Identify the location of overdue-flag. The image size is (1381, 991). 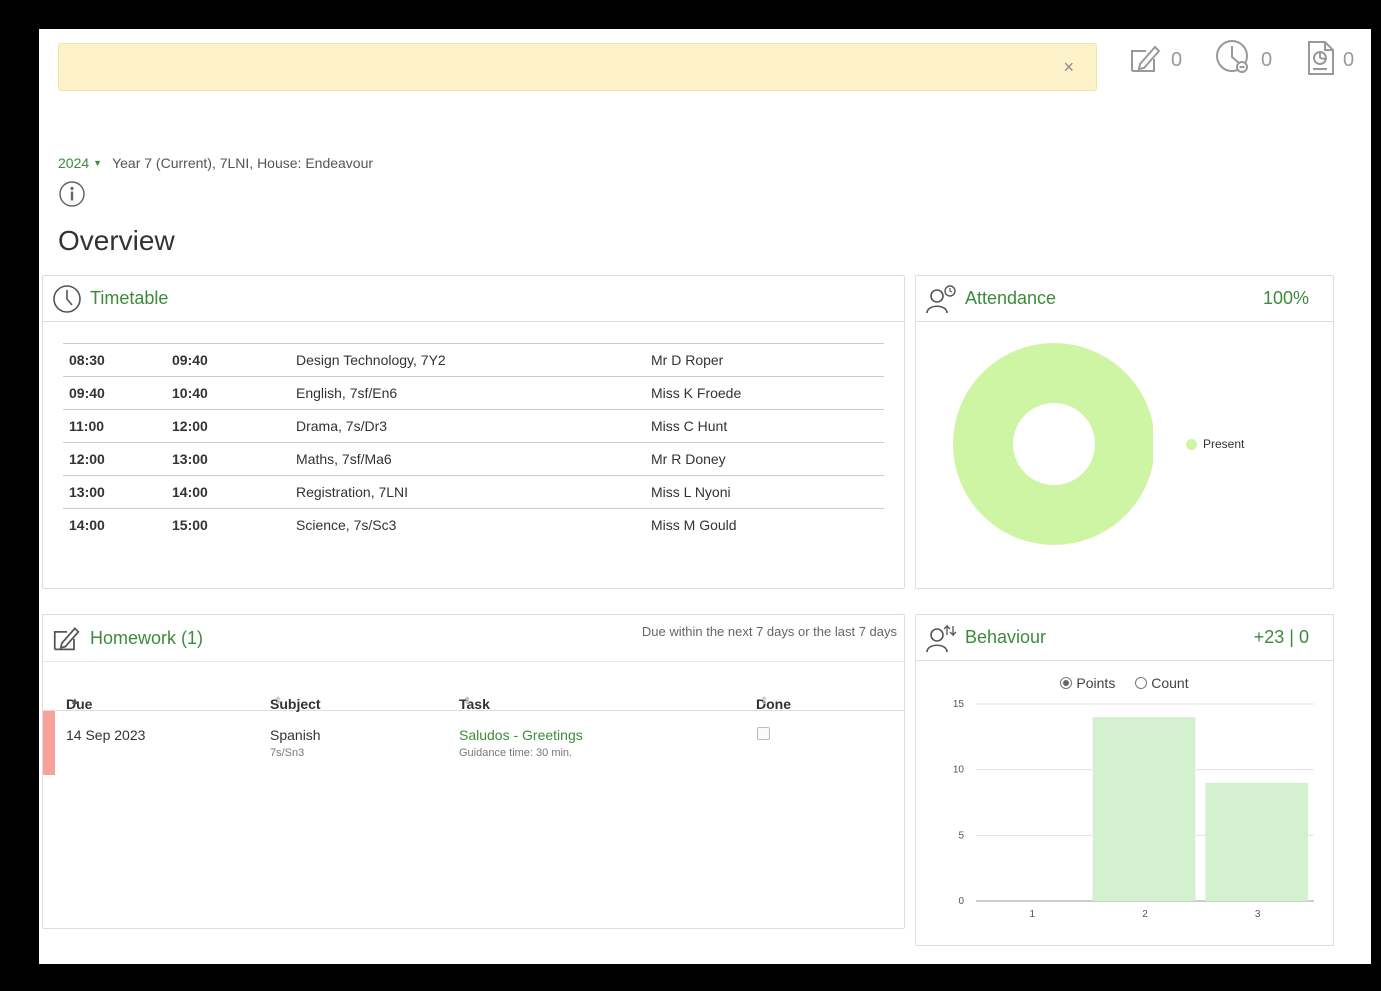
(49, 743).